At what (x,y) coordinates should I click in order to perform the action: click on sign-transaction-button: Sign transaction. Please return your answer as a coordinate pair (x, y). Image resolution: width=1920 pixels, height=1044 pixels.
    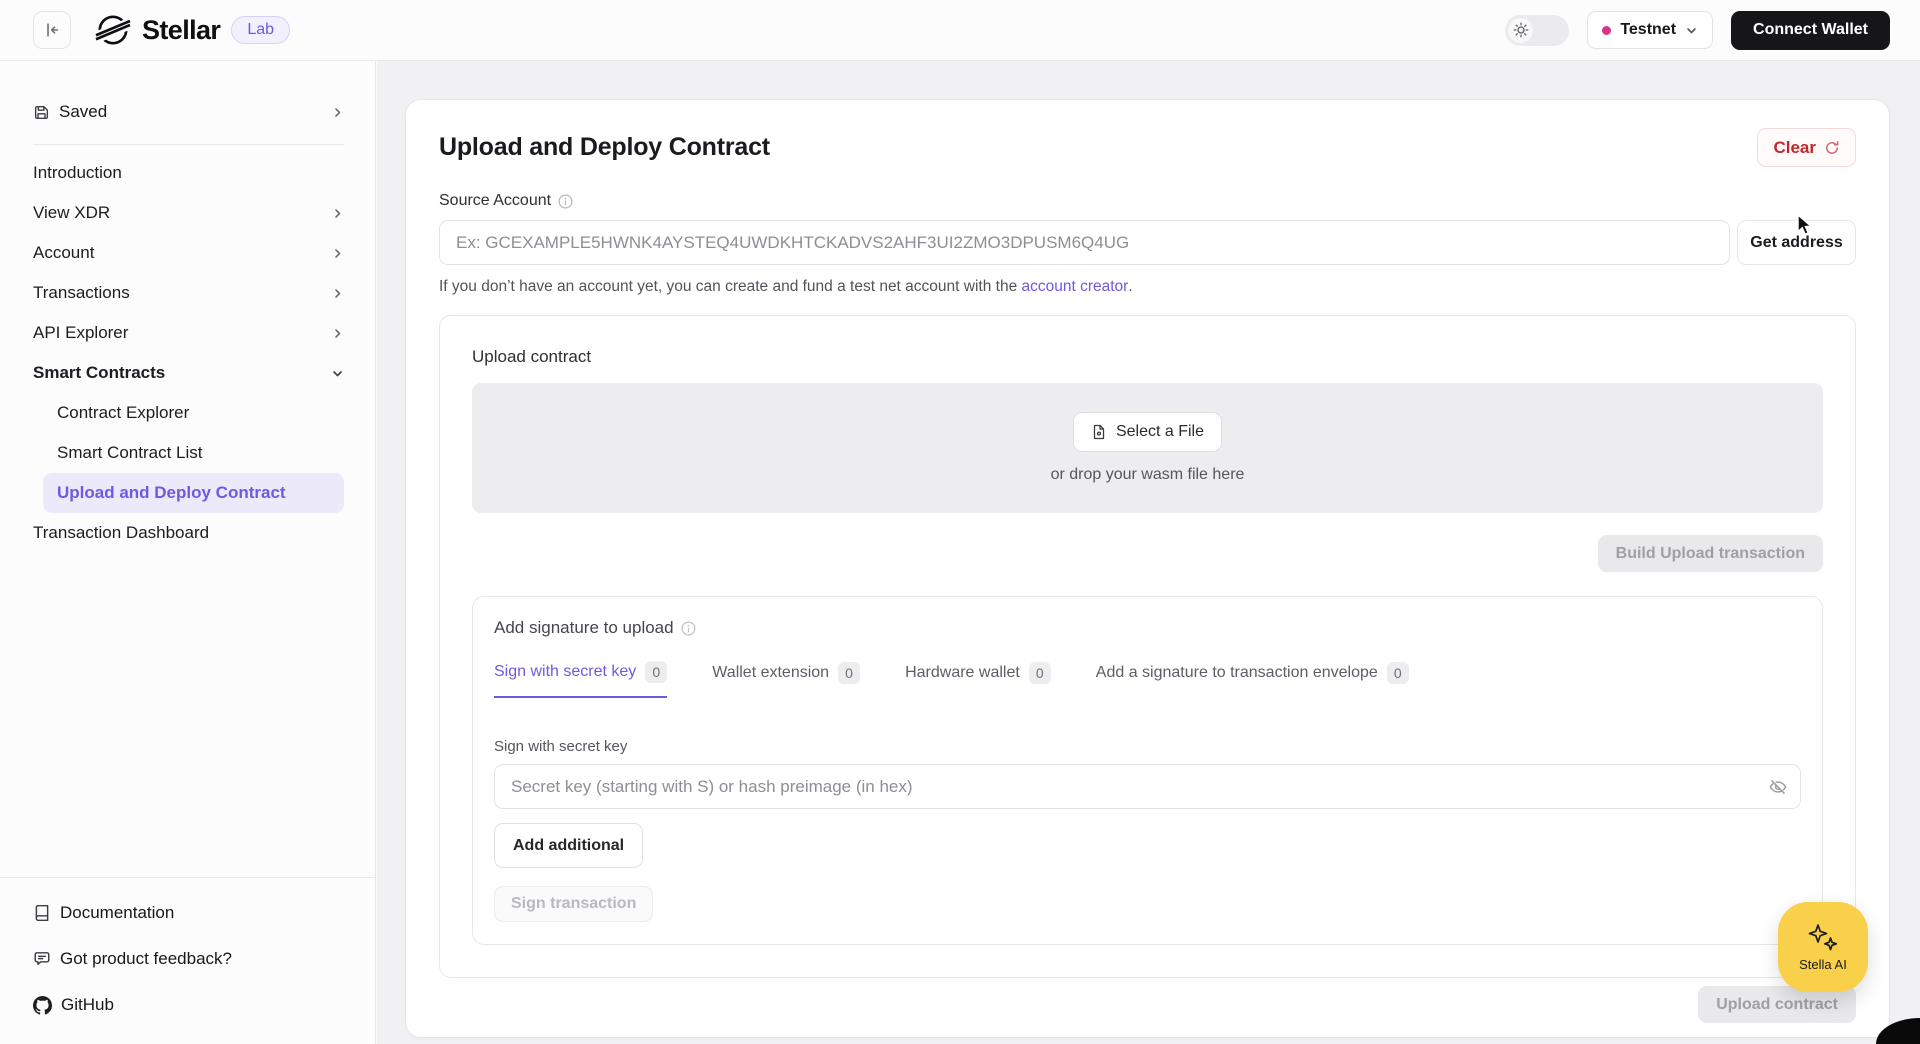
    Looking at the image, I should click on (574, 904).